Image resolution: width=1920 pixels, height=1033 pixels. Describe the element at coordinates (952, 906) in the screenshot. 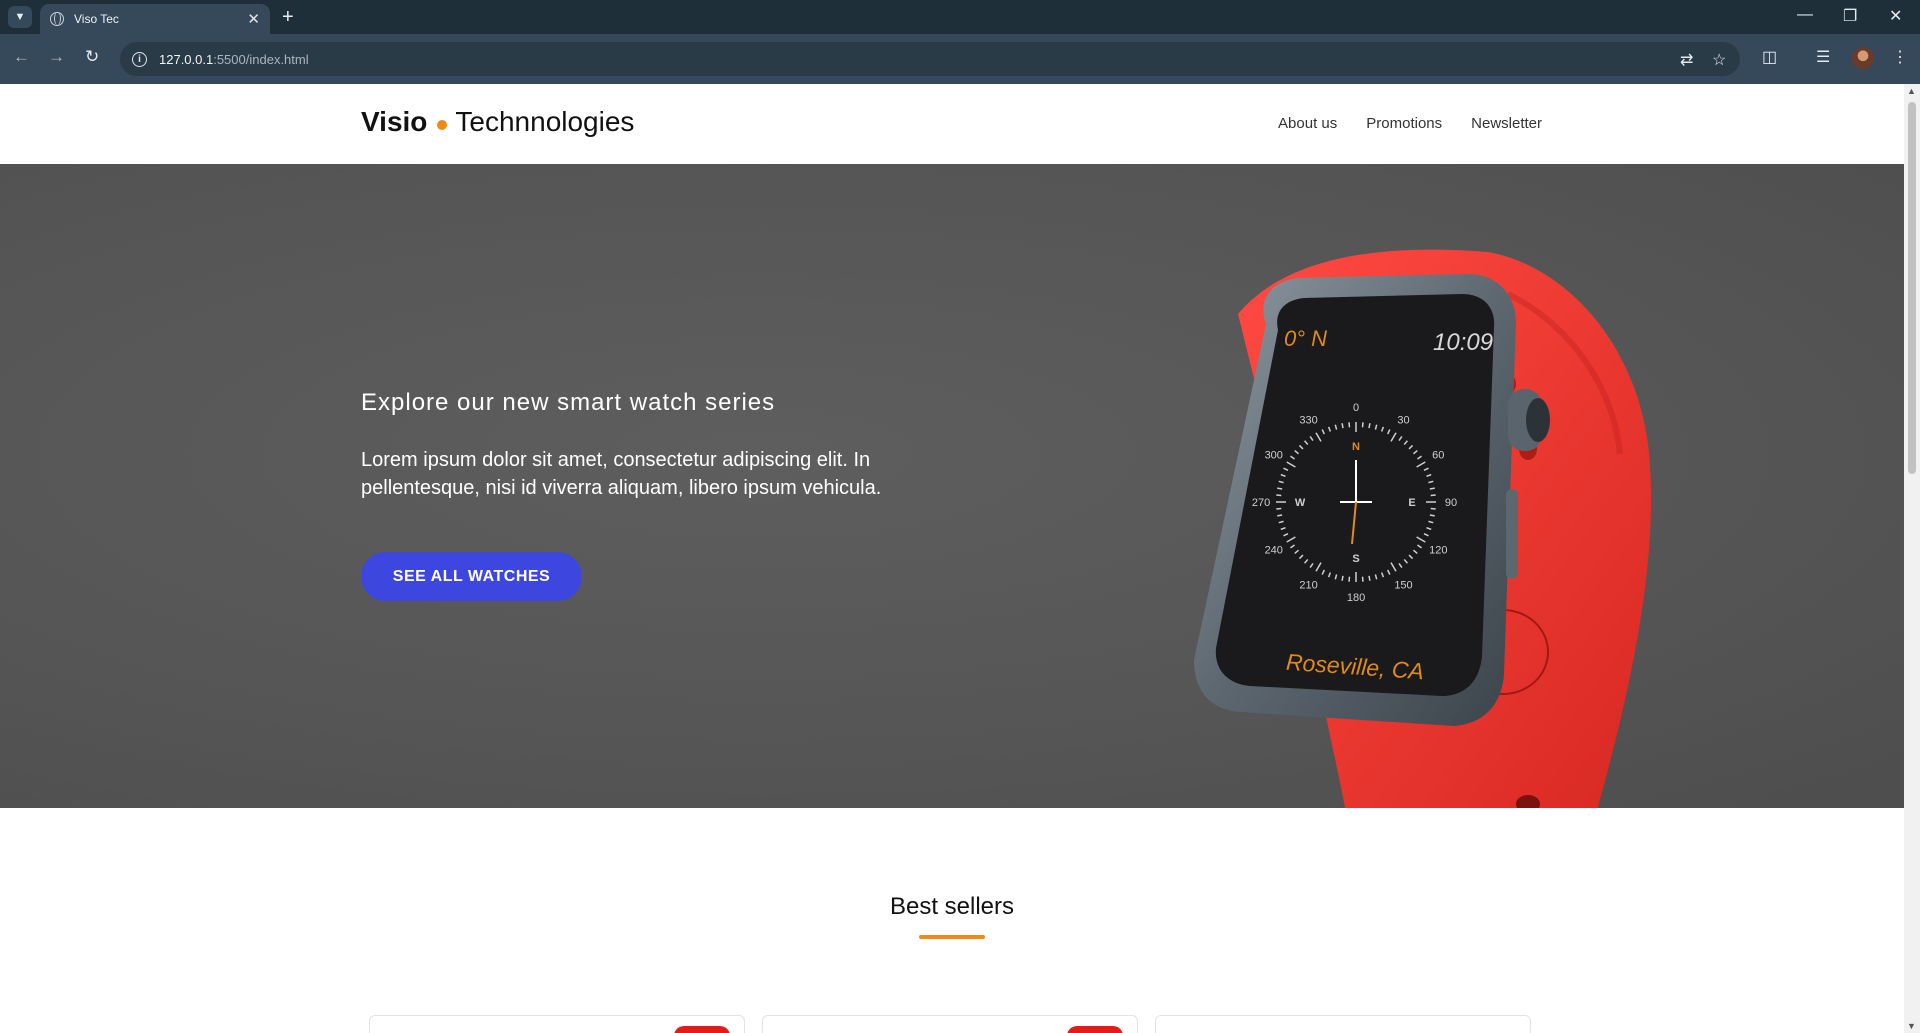

I see `best-sellers-heading: Best sellers` at that location.